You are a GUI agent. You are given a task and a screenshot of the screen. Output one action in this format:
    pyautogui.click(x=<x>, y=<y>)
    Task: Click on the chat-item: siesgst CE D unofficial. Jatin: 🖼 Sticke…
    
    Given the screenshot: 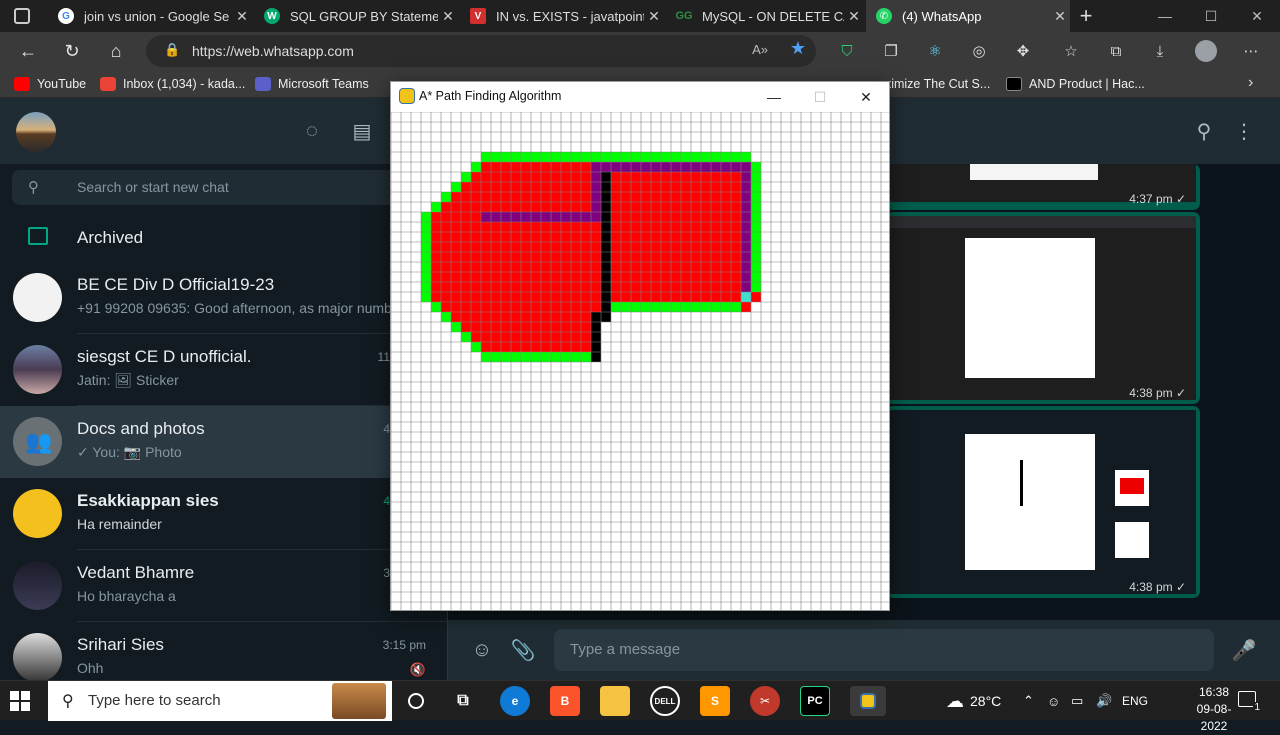 What is the action you would take?
    pyautogui.click(x=224, y=370)
    